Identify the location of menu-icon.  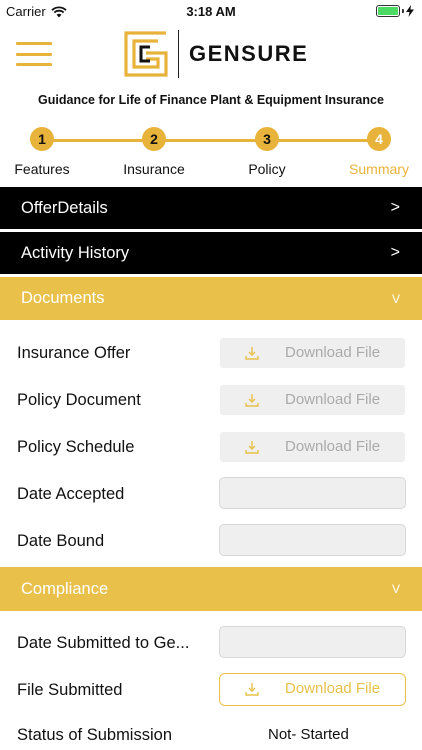
(34, 54).